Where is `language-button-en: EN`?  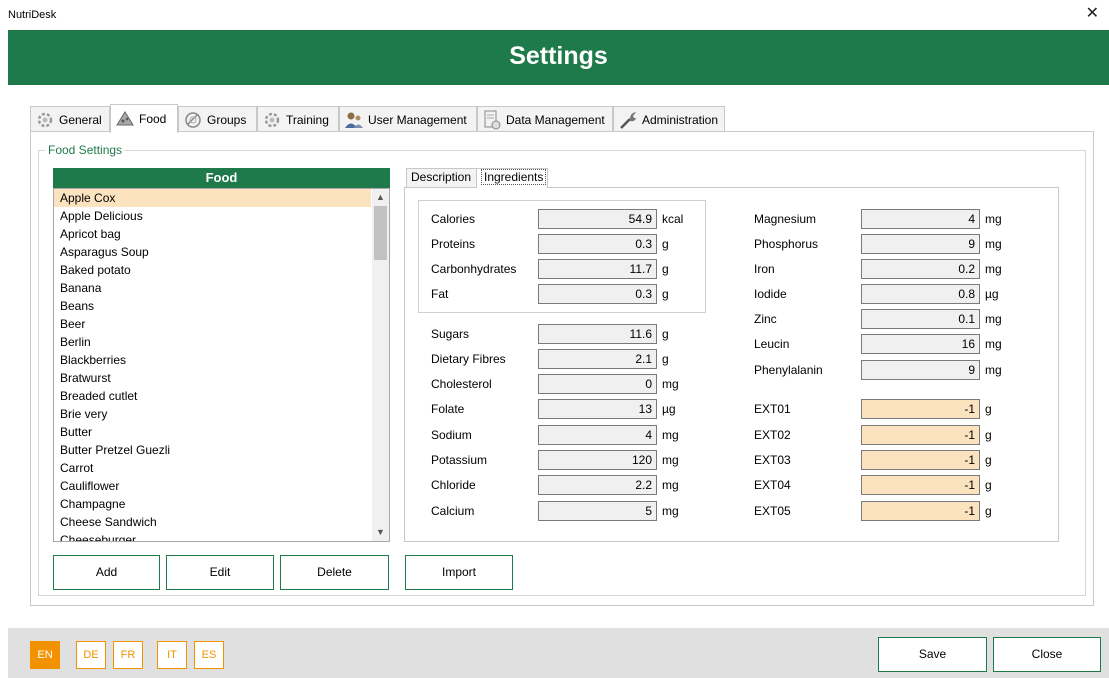 language-button-en: EN is located at coordinates (45, 655).